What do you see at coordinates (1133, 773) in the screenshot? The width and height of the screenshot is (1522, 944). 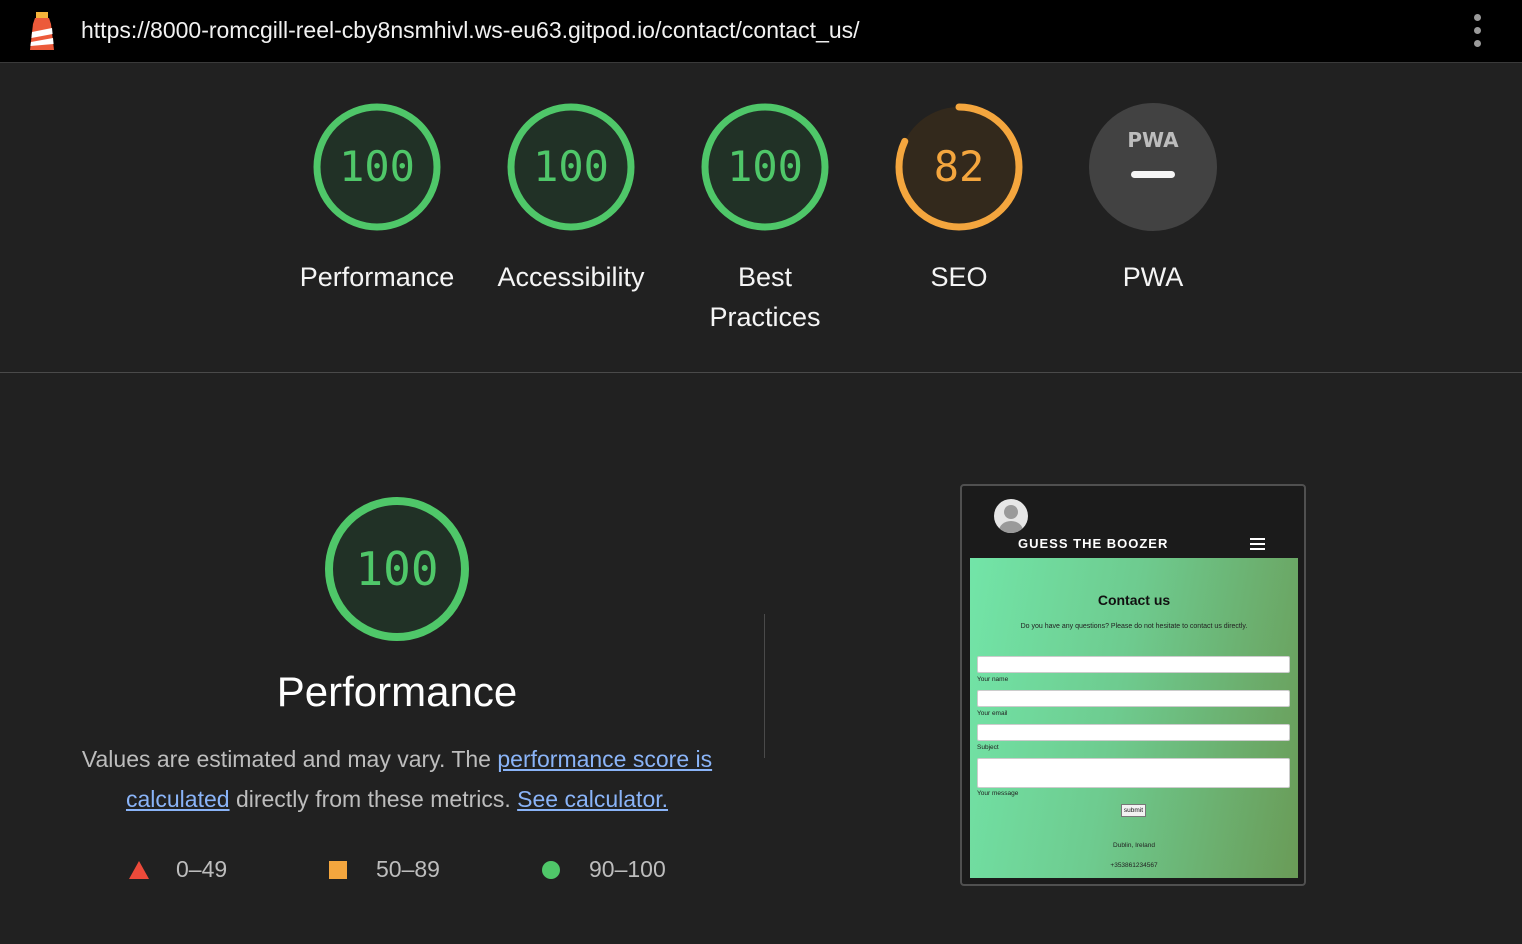 I see `message-field` at bounding box center [1133, 773].